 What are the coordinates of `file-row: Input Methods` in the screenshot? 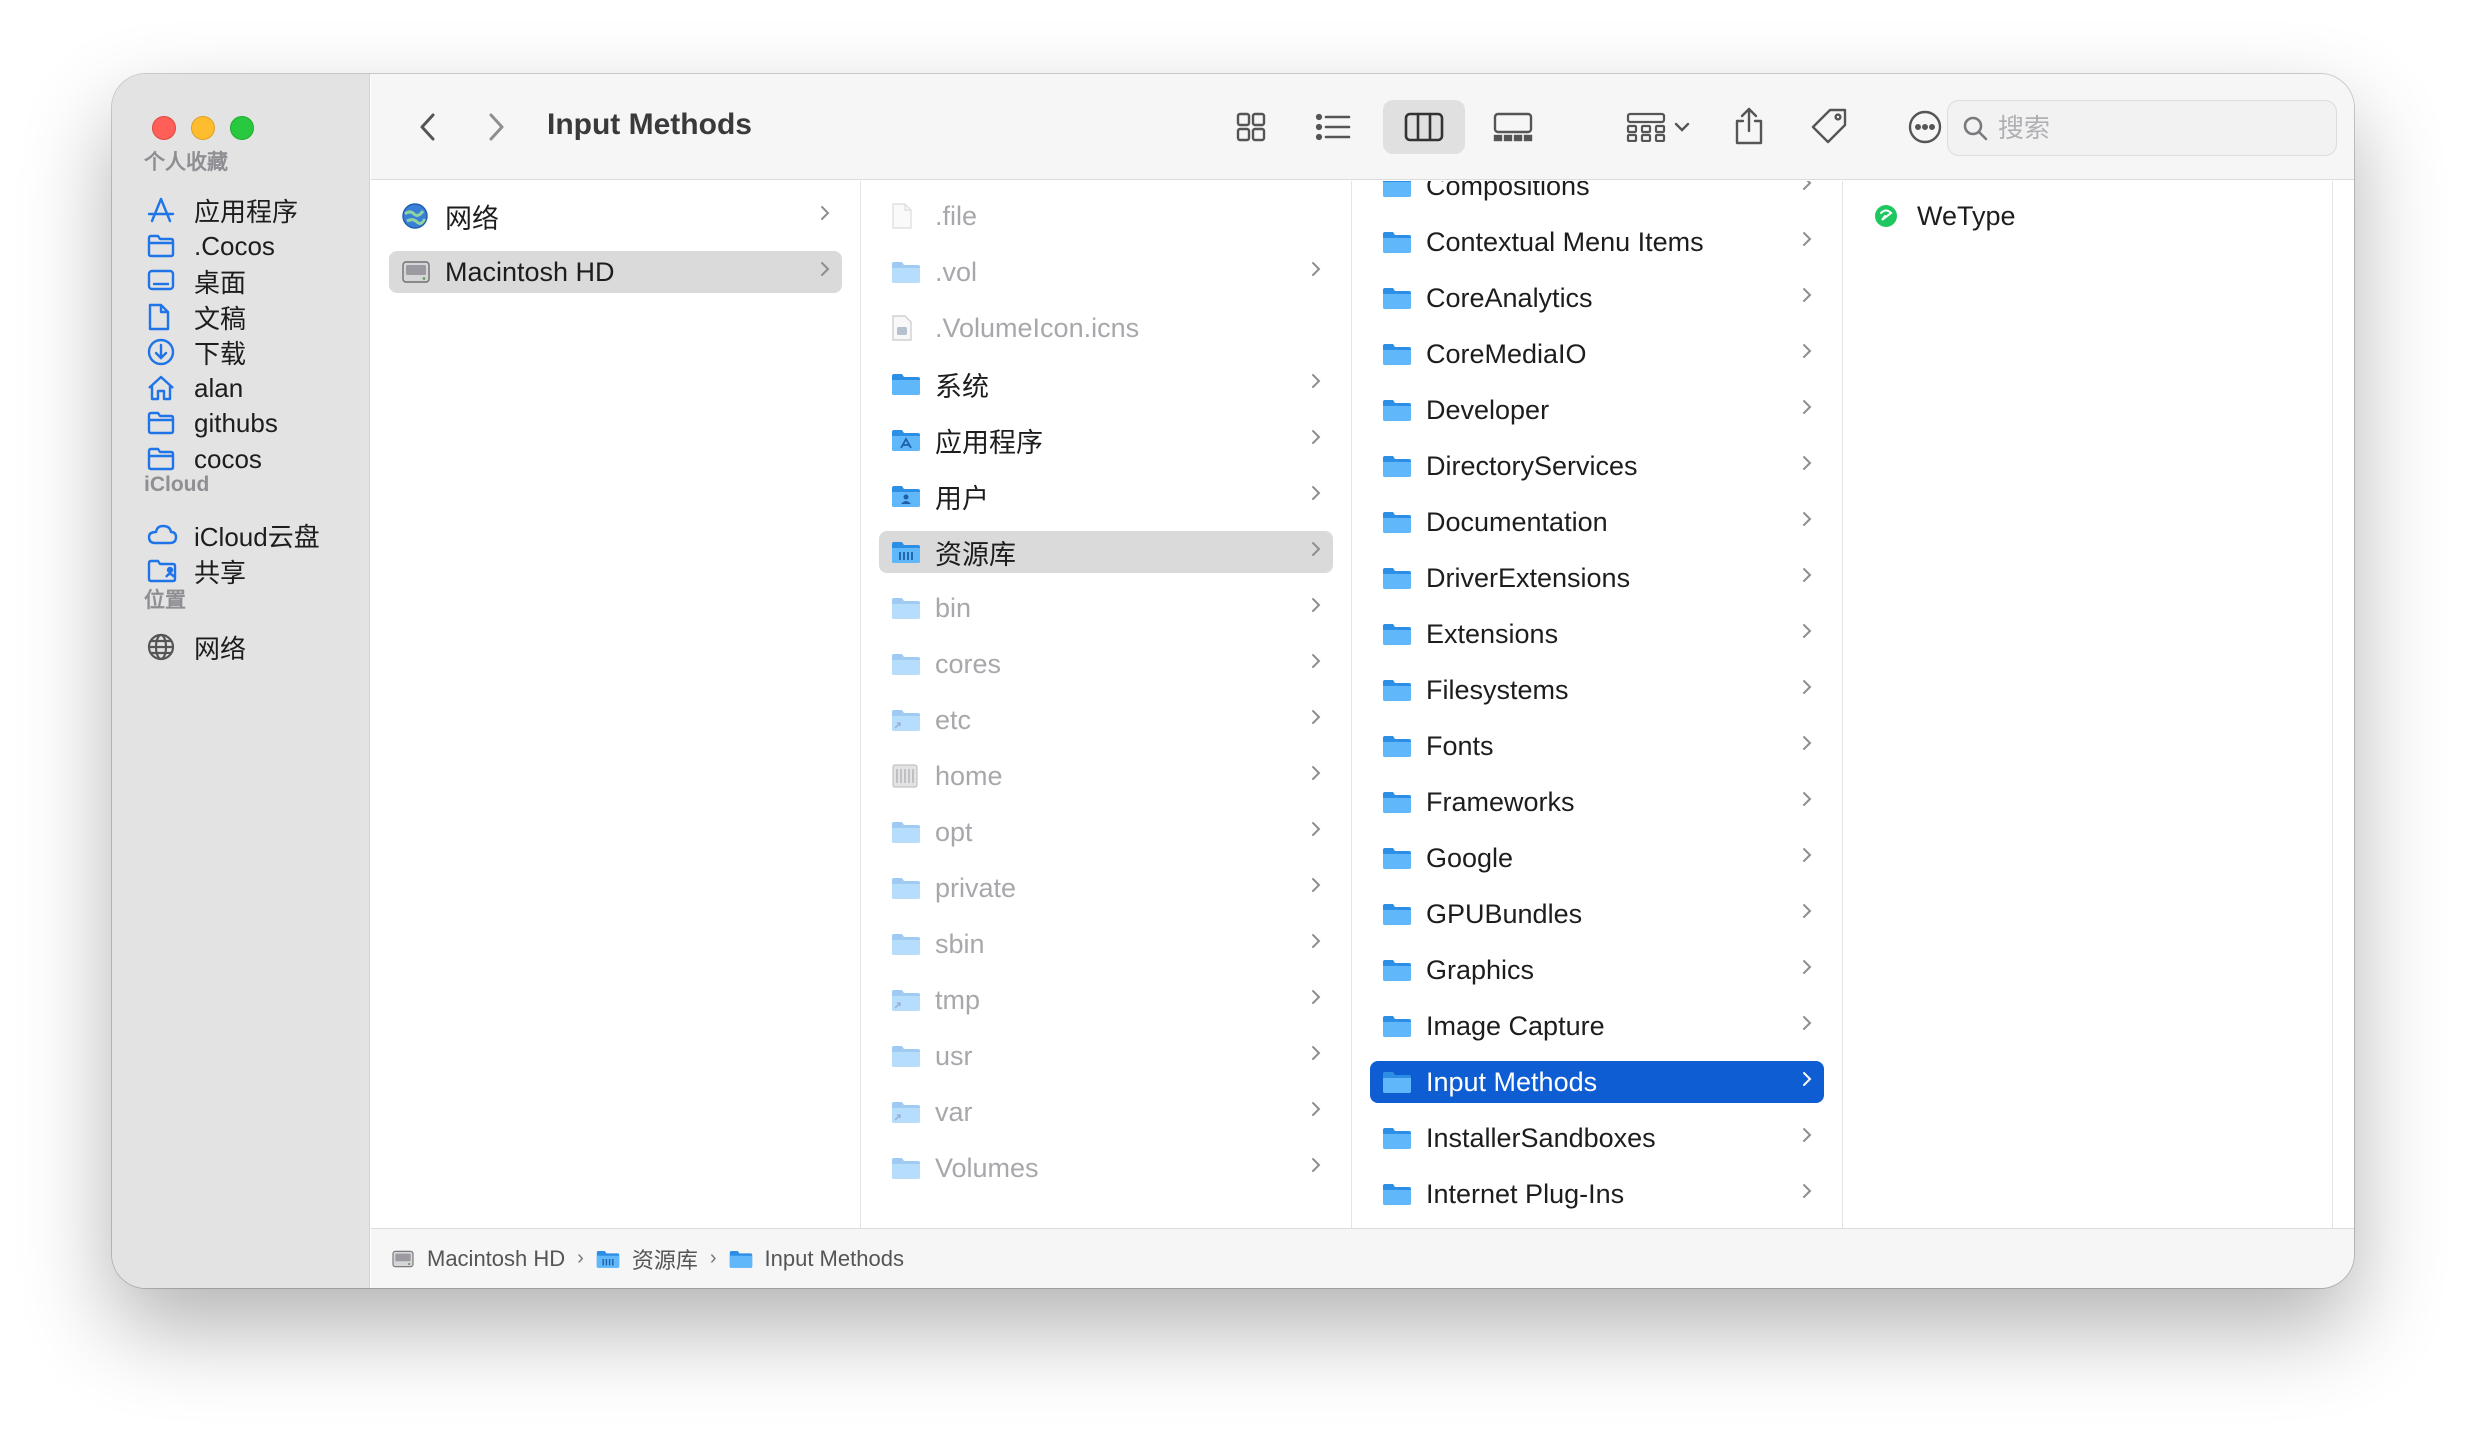 It's located at (1597, 1082).